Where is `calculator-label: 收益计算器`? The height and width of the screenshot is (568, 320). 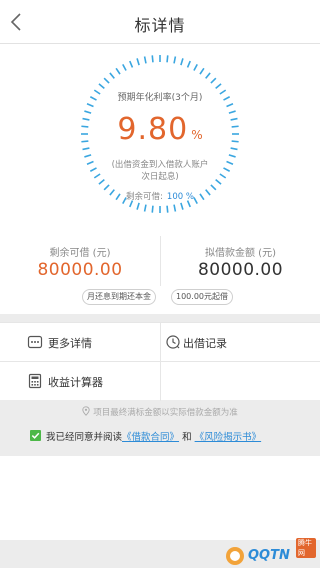
calculator-label: 收益计算器 is located at coordinates (75, 382).